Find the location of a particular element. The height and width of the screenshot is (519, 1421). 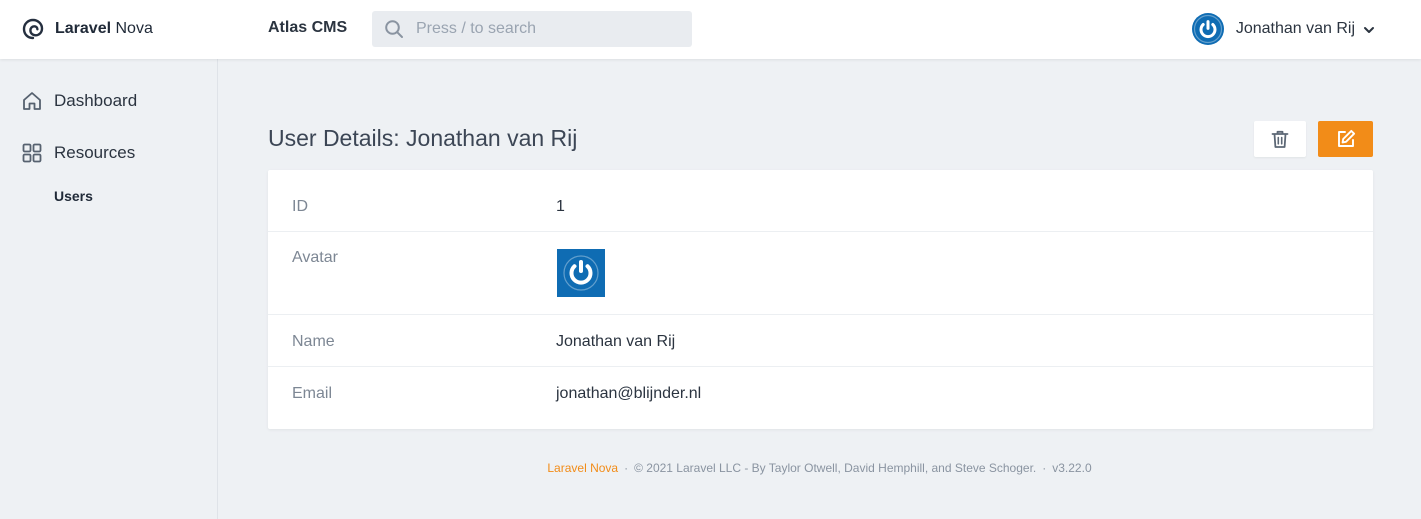

edit-icon is located at coordinates (1346, 138).